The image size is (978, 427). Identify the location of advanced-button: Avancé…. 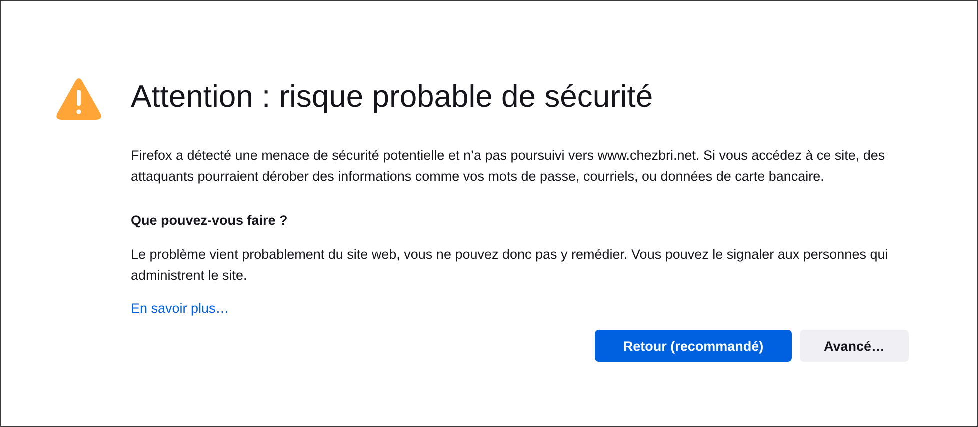
(854, 346).